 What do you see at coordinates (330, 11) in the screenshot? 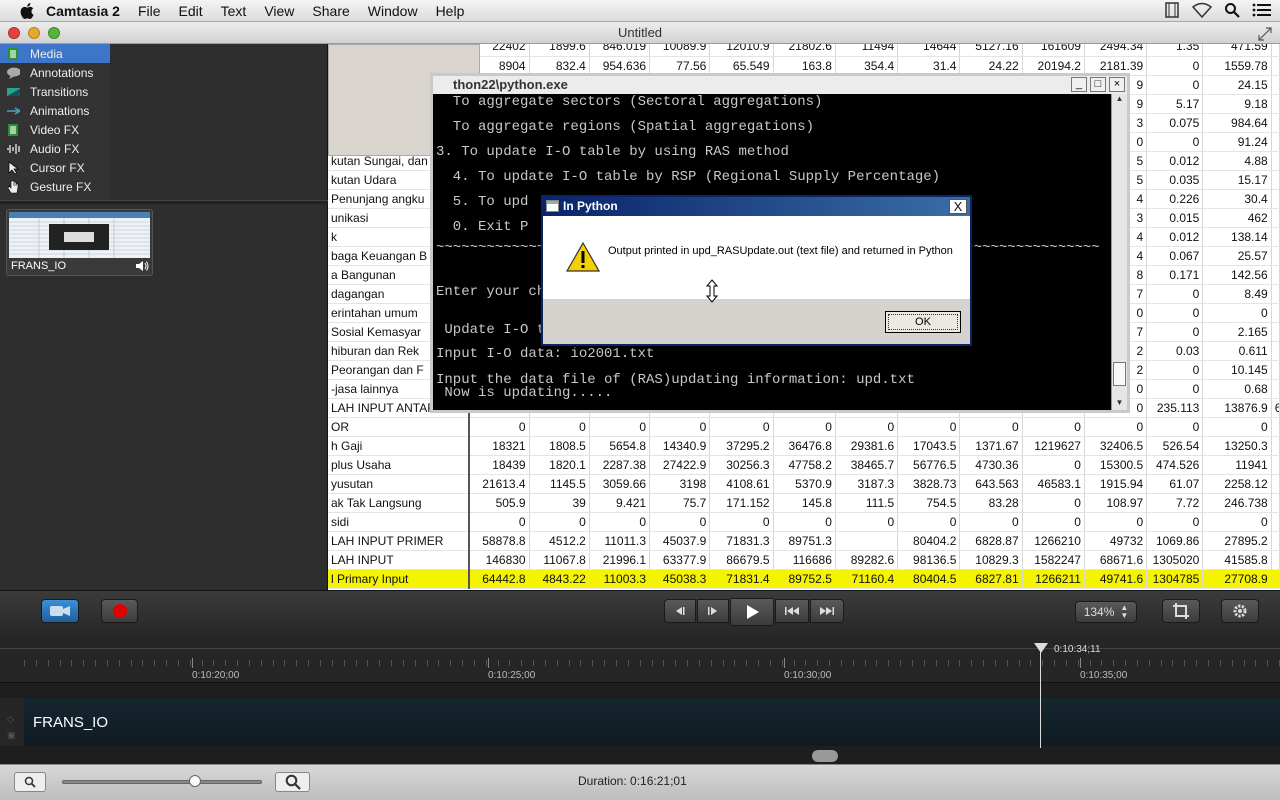
I see `menu-share: Share` at bounding box center [330, 11].